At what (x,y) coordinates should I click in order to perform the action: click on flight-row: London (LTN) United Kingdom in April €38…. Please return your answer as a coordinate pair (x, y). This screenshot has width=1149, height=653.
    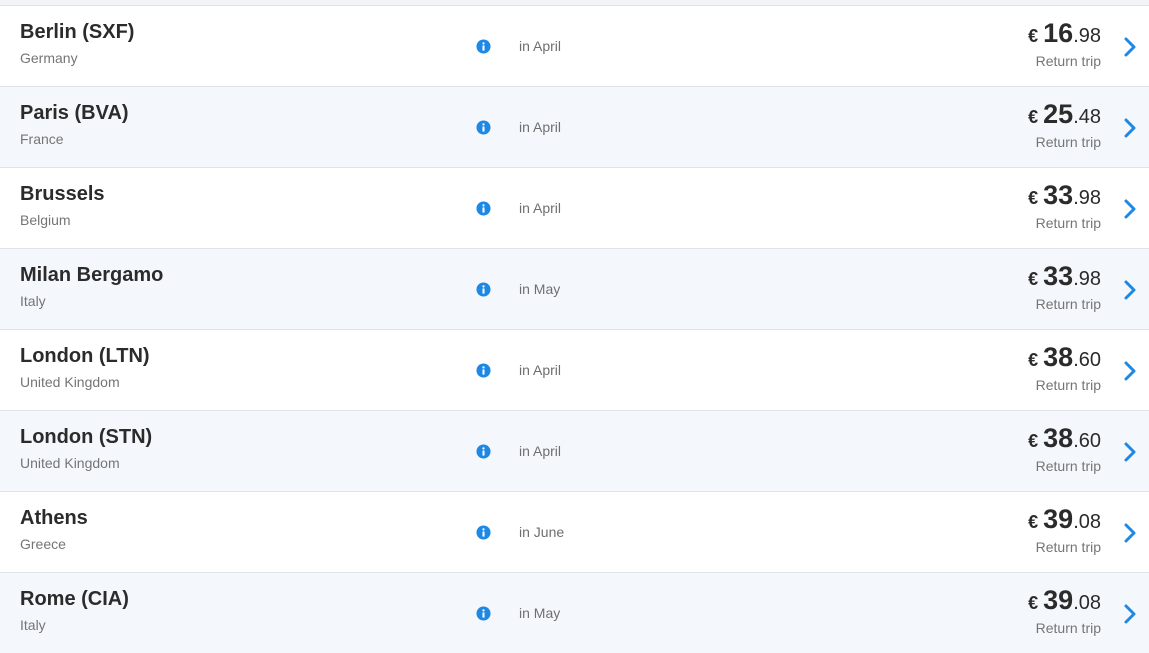
    Looking at the image, I should click on (574, 369).